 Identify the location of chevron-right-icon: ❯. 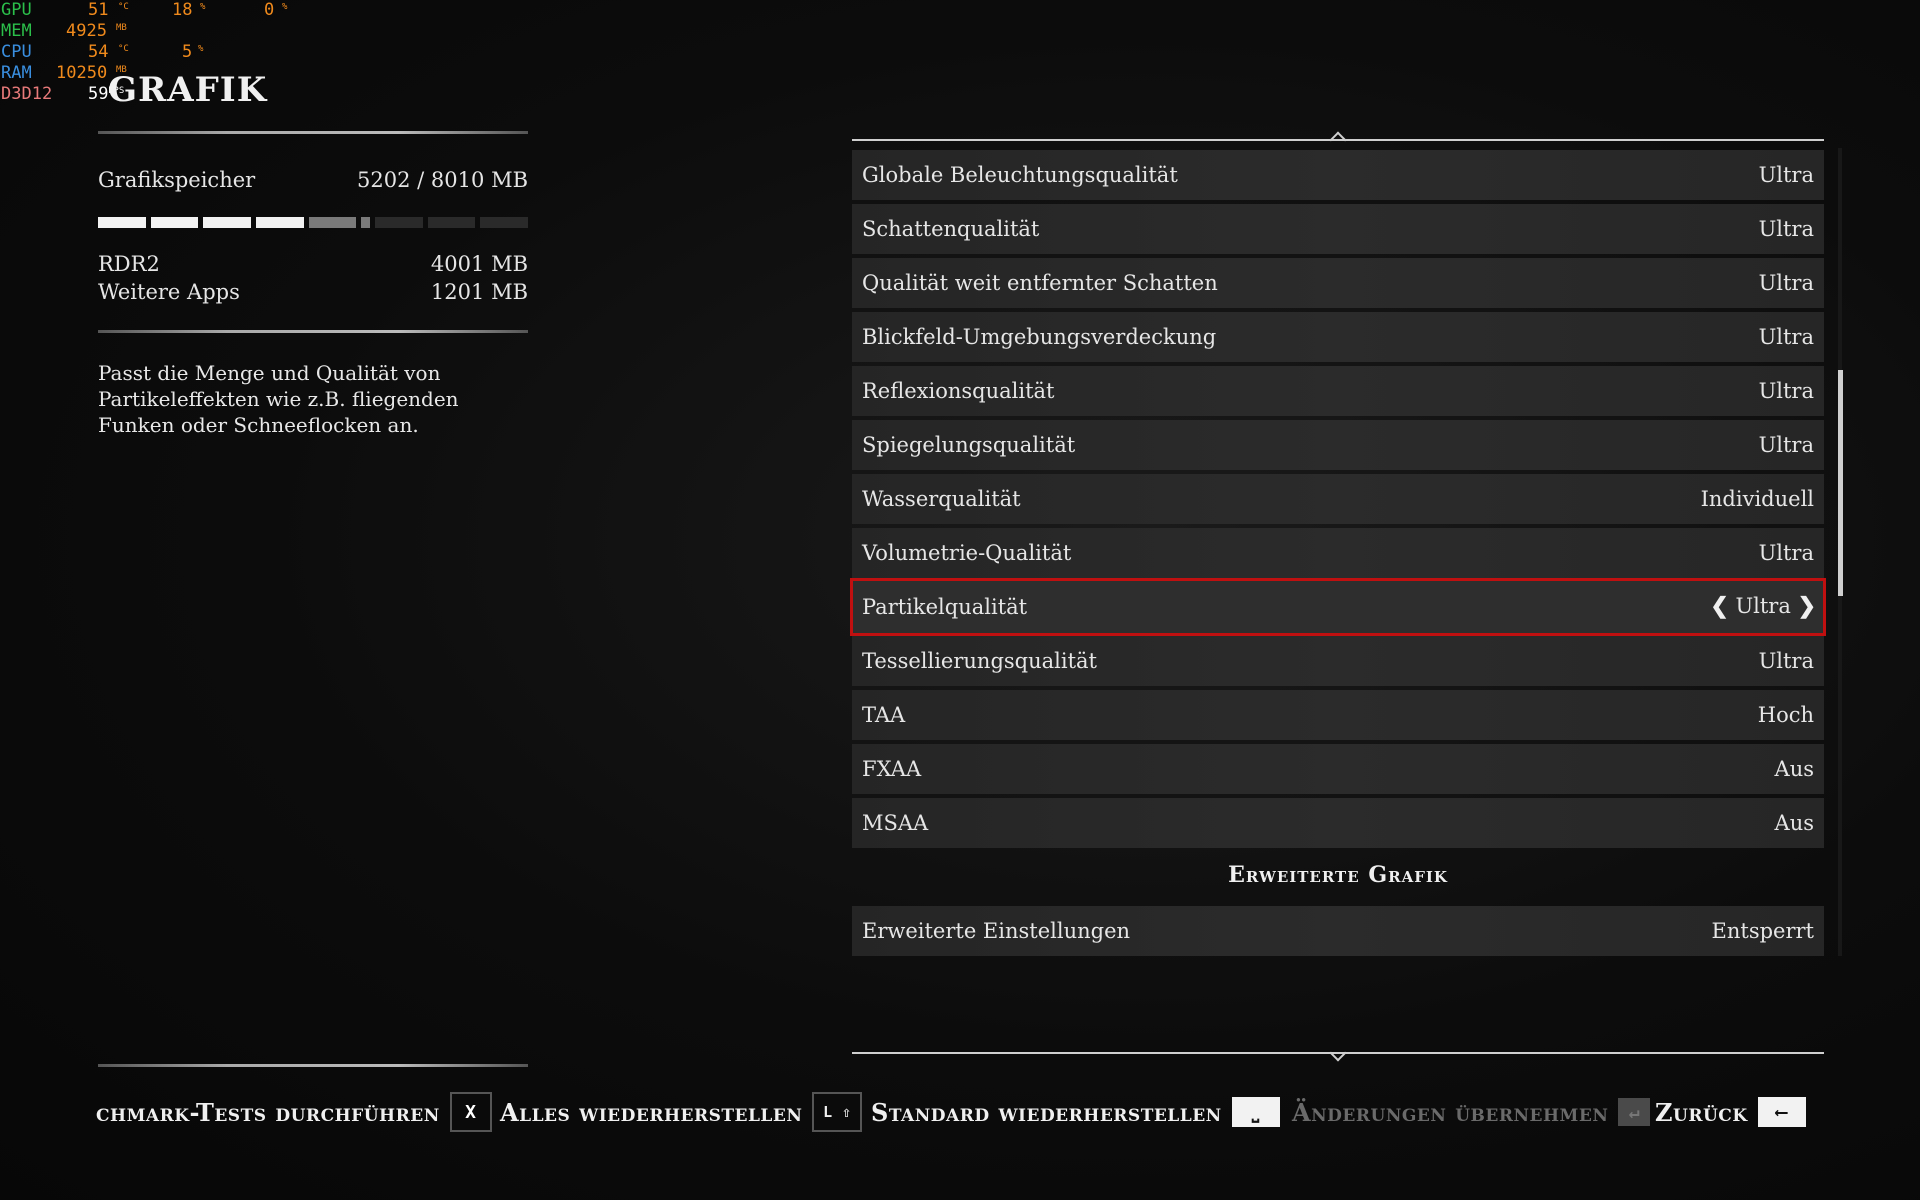
(1807, 606).